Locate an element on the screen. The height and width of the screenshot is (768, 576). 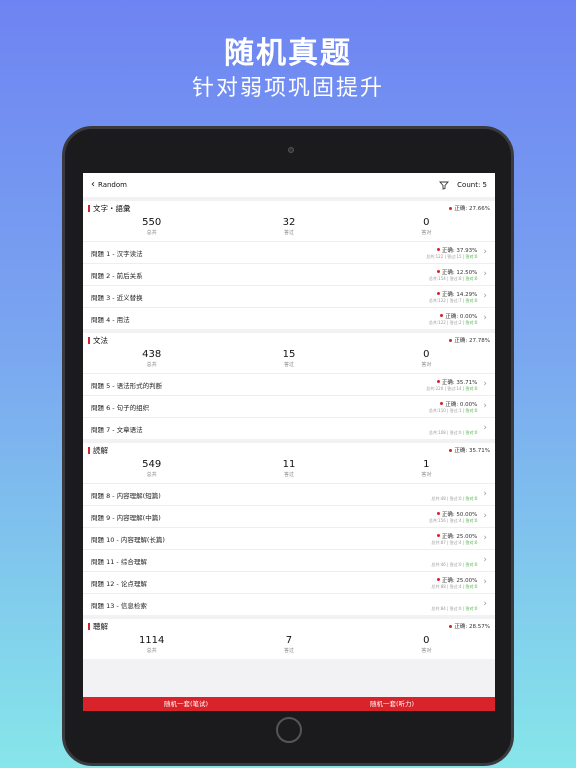
question-row: 問題 8 - 内容理解(短篇) 总共:48 | 答过:0 | 答对:0 › is located at coordinates (289, 494).